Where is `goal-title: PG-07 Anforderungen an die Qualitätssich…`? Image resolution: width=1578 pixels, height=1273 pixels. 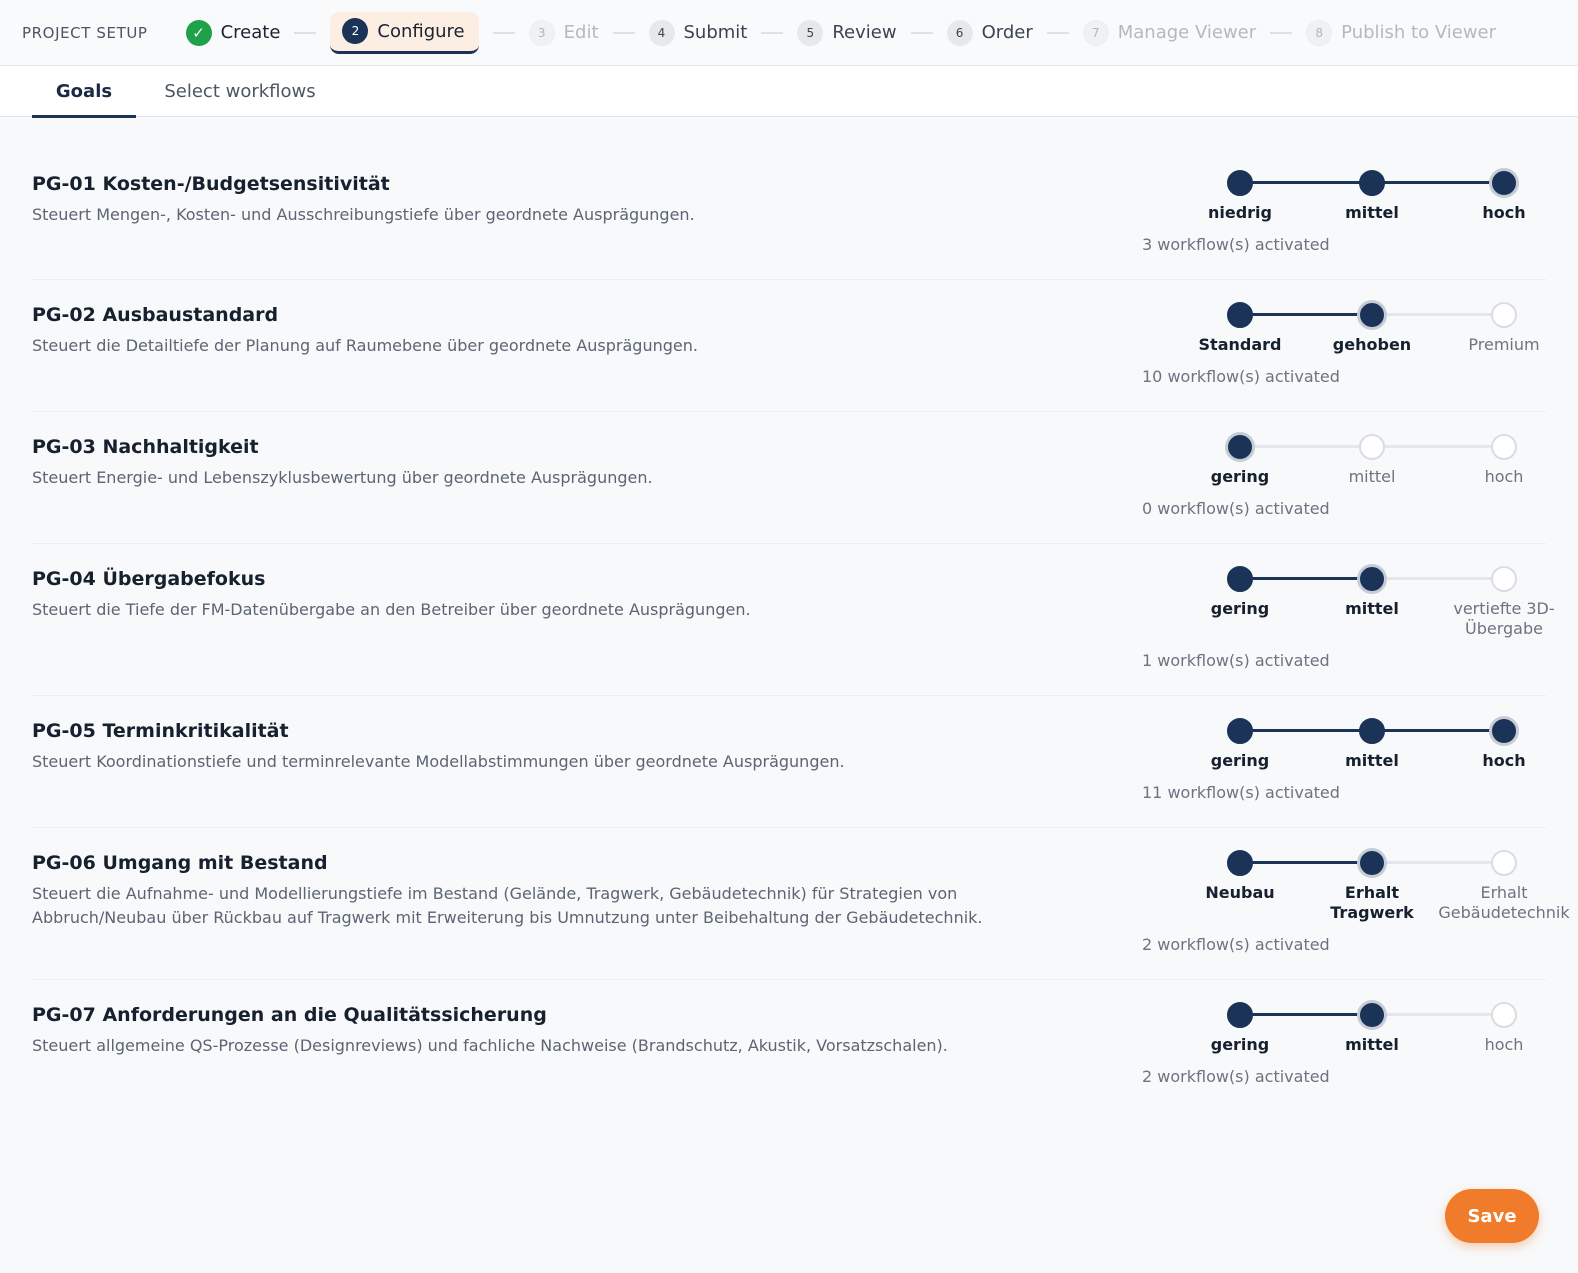
goal-title: PG-07 Anforderungen an die Qualitätssich… is located at coordinates (289, 1015).